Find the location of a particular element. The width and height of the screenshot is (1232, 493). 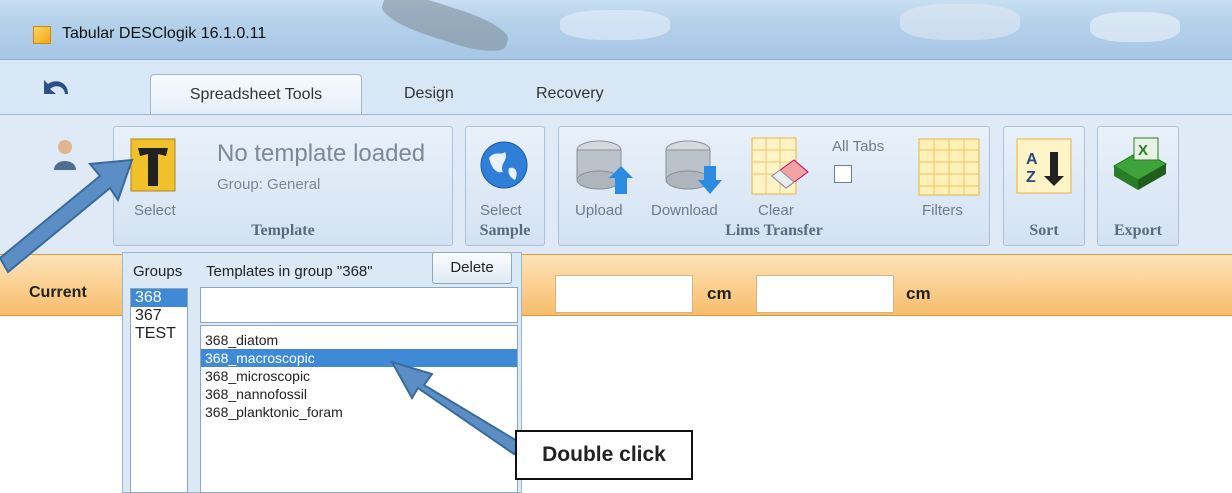

app-logo-icon is located at coordinates (42, 35).